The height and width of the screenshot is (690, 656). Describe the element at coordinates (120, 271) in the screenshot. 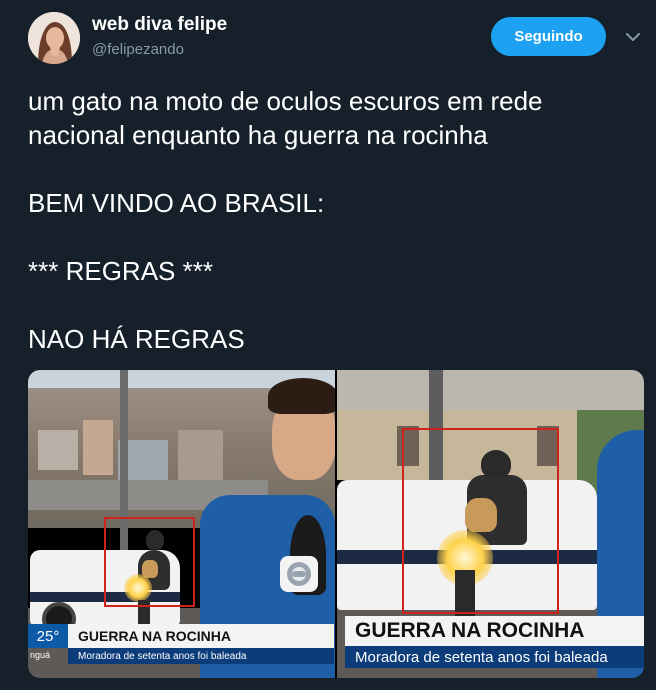

I see `tweet-line: *** REGRAS ***` at that location.